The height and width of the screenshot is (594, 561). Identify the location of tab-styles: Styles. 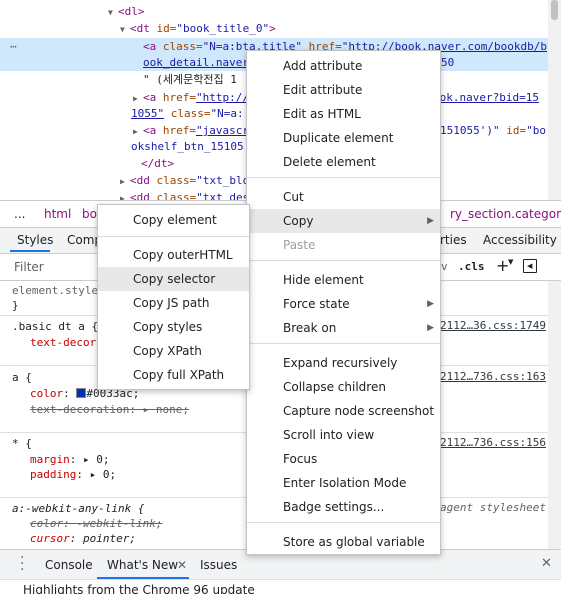
(35, 240).